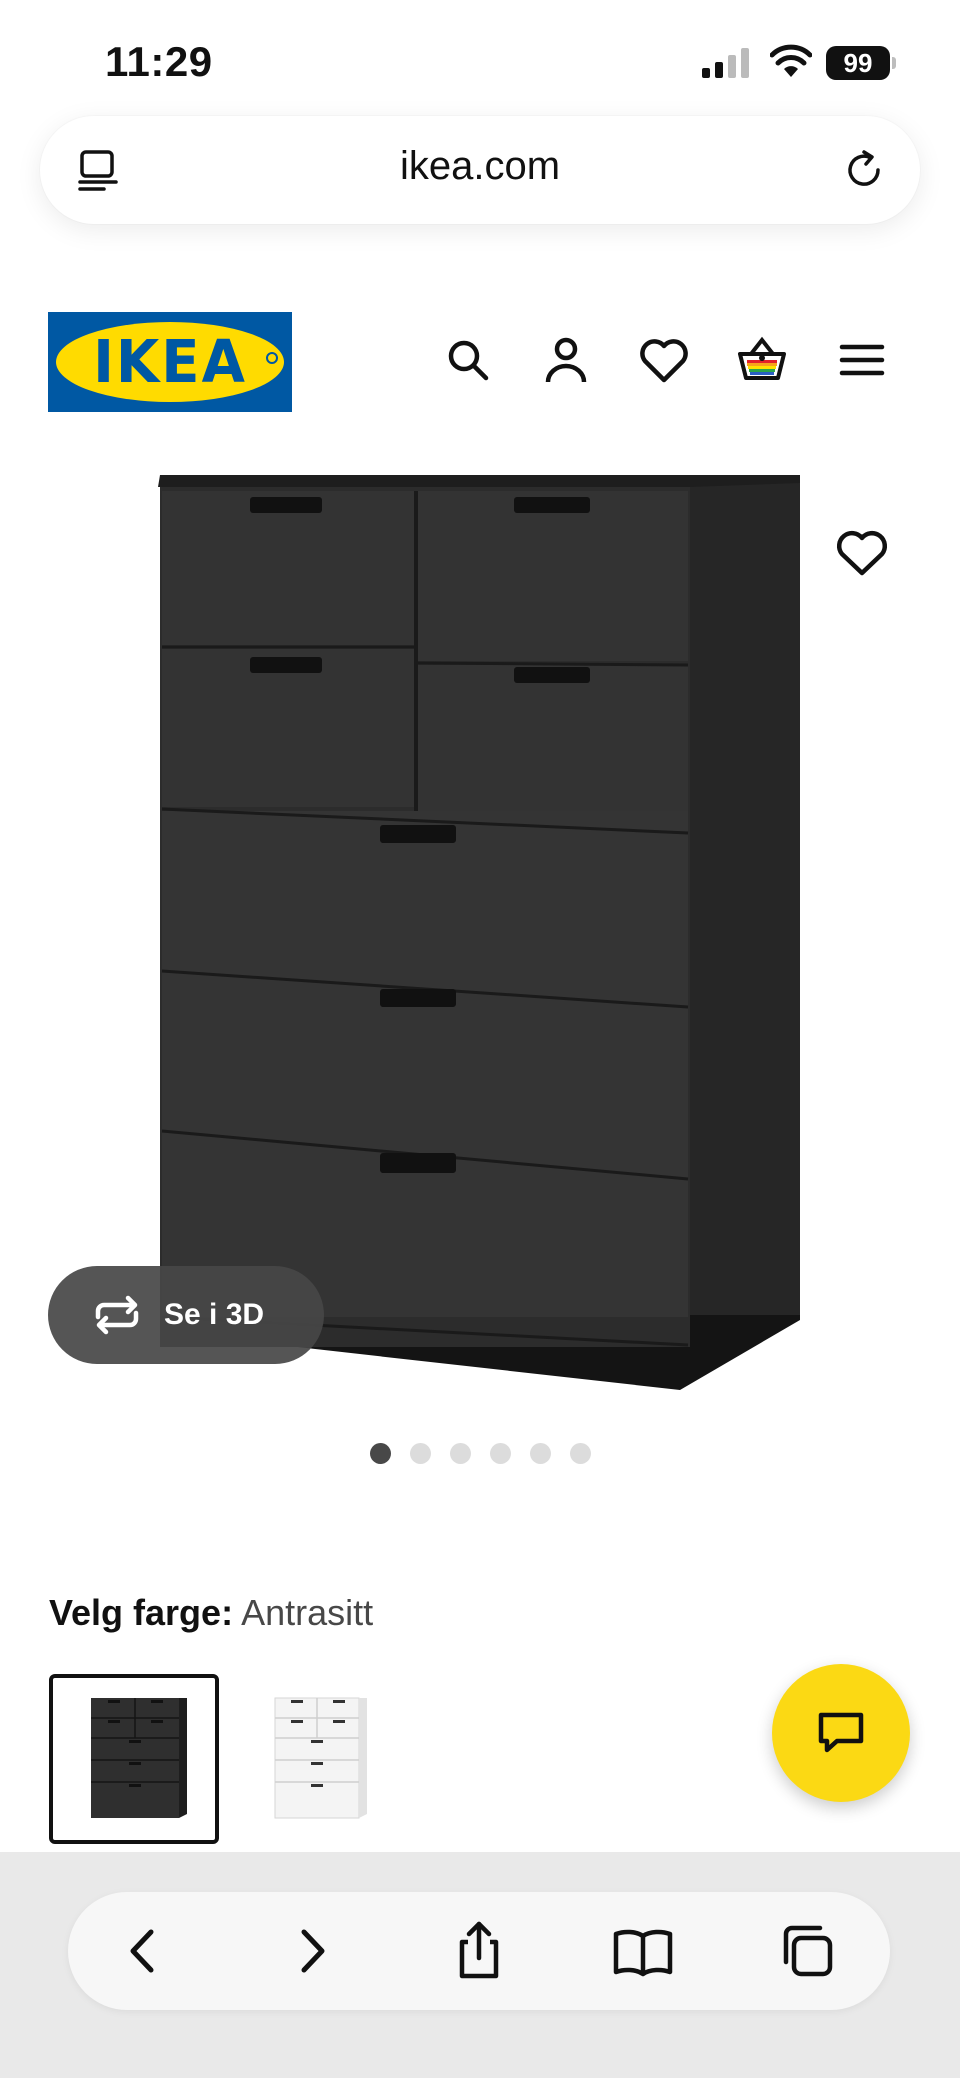  Describe the element at coordinates (862, 552) in the screenshot. I see `product-favorite-heart-icon` at that location.